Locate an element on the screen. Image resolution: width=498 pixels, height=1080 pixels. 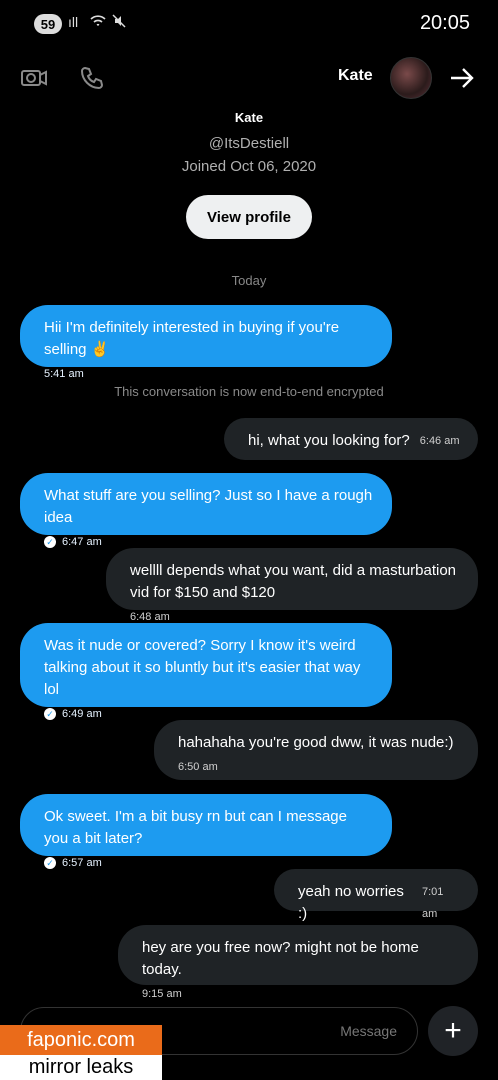
message-time: 6:49 am is located at coordinates (82, 714).